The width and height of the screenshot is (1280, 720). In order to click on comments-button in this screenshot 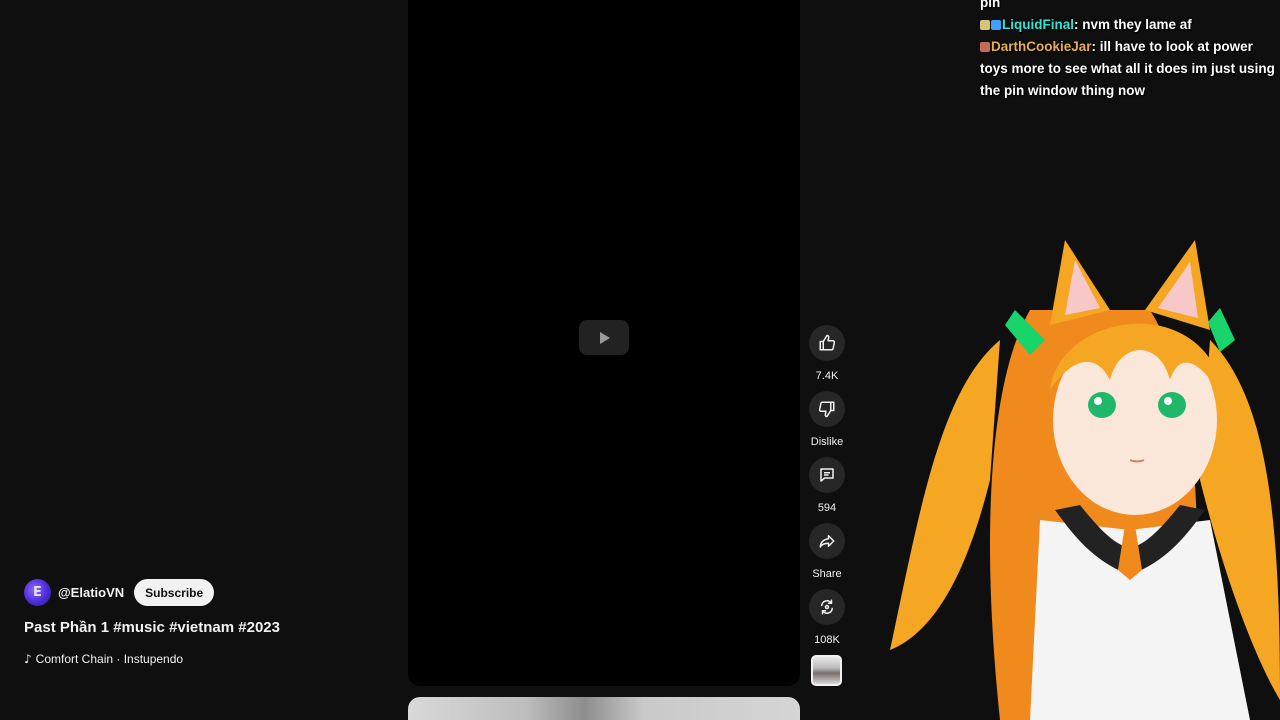, I will do `click(827, 475)`.